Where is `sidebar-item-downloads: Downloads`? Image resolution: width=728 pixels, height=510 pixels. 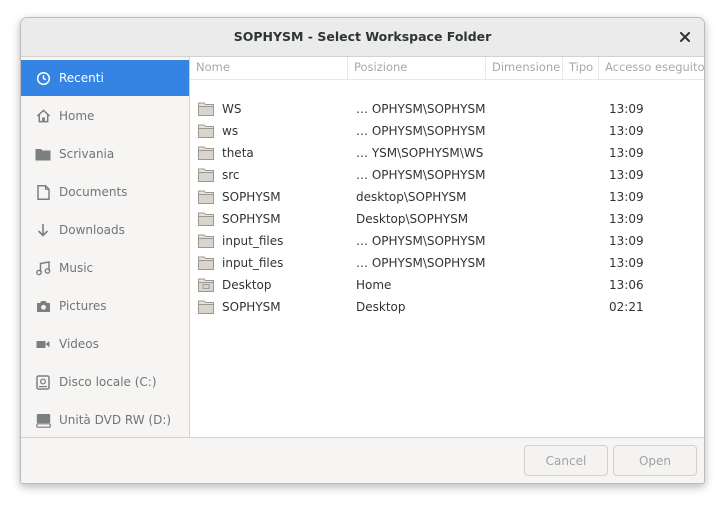 sidebar-item-downloads: Downloads is located at coordinates (105, 230).